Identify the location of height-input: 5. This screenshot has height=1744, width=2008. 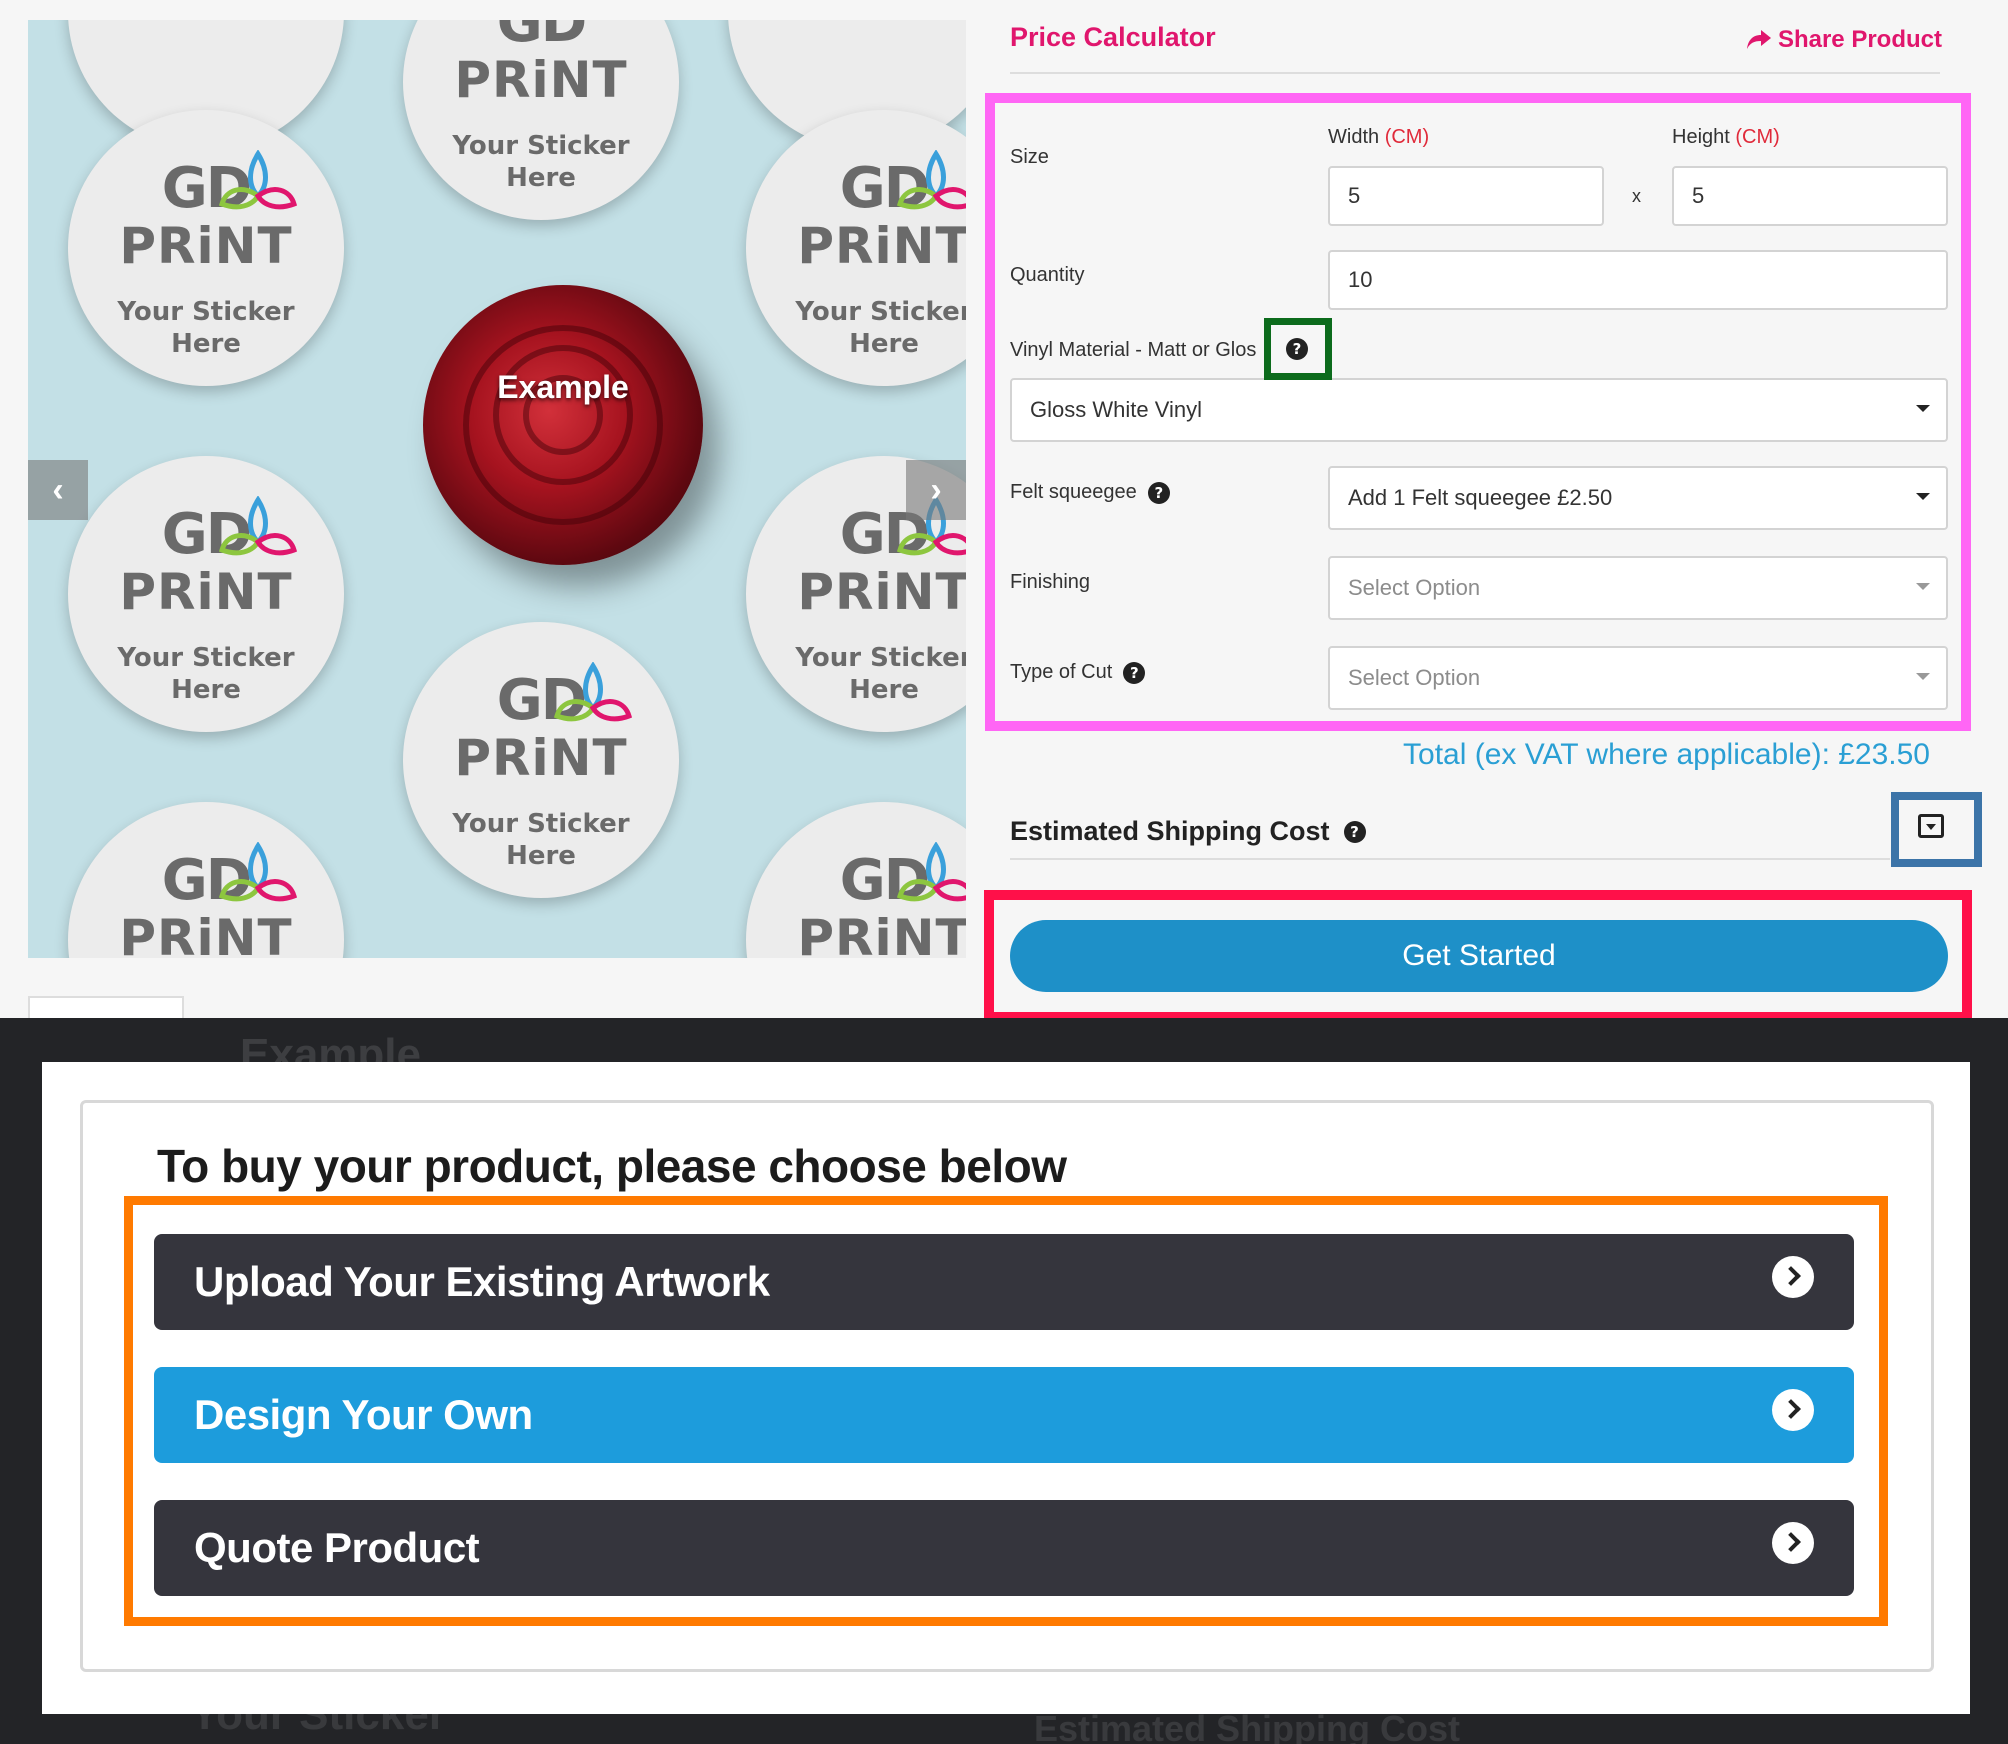
(1810, 196).